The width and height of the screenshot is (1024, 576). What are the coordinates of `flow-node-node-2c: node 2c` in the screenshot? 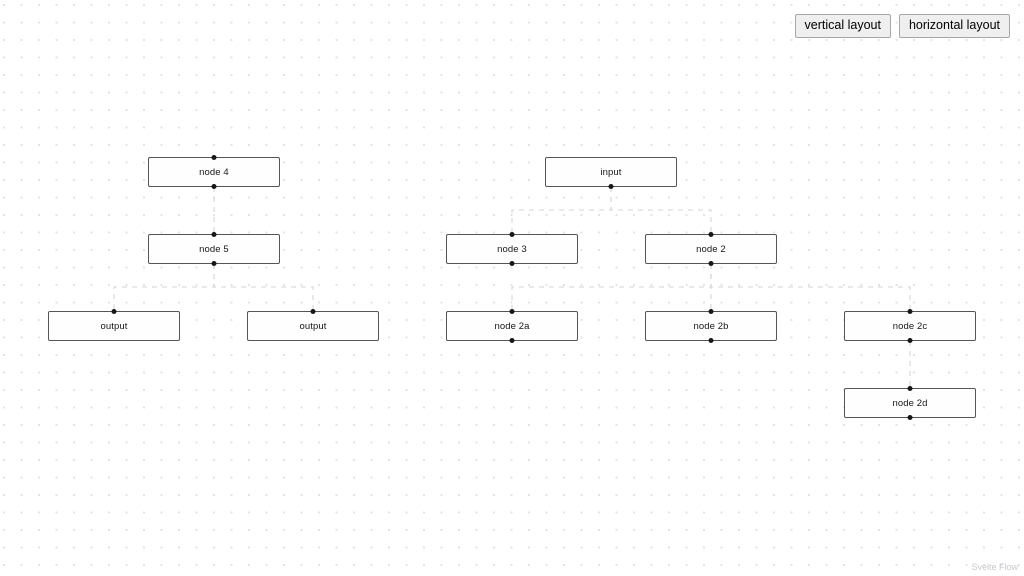 It's located at (910, 326).